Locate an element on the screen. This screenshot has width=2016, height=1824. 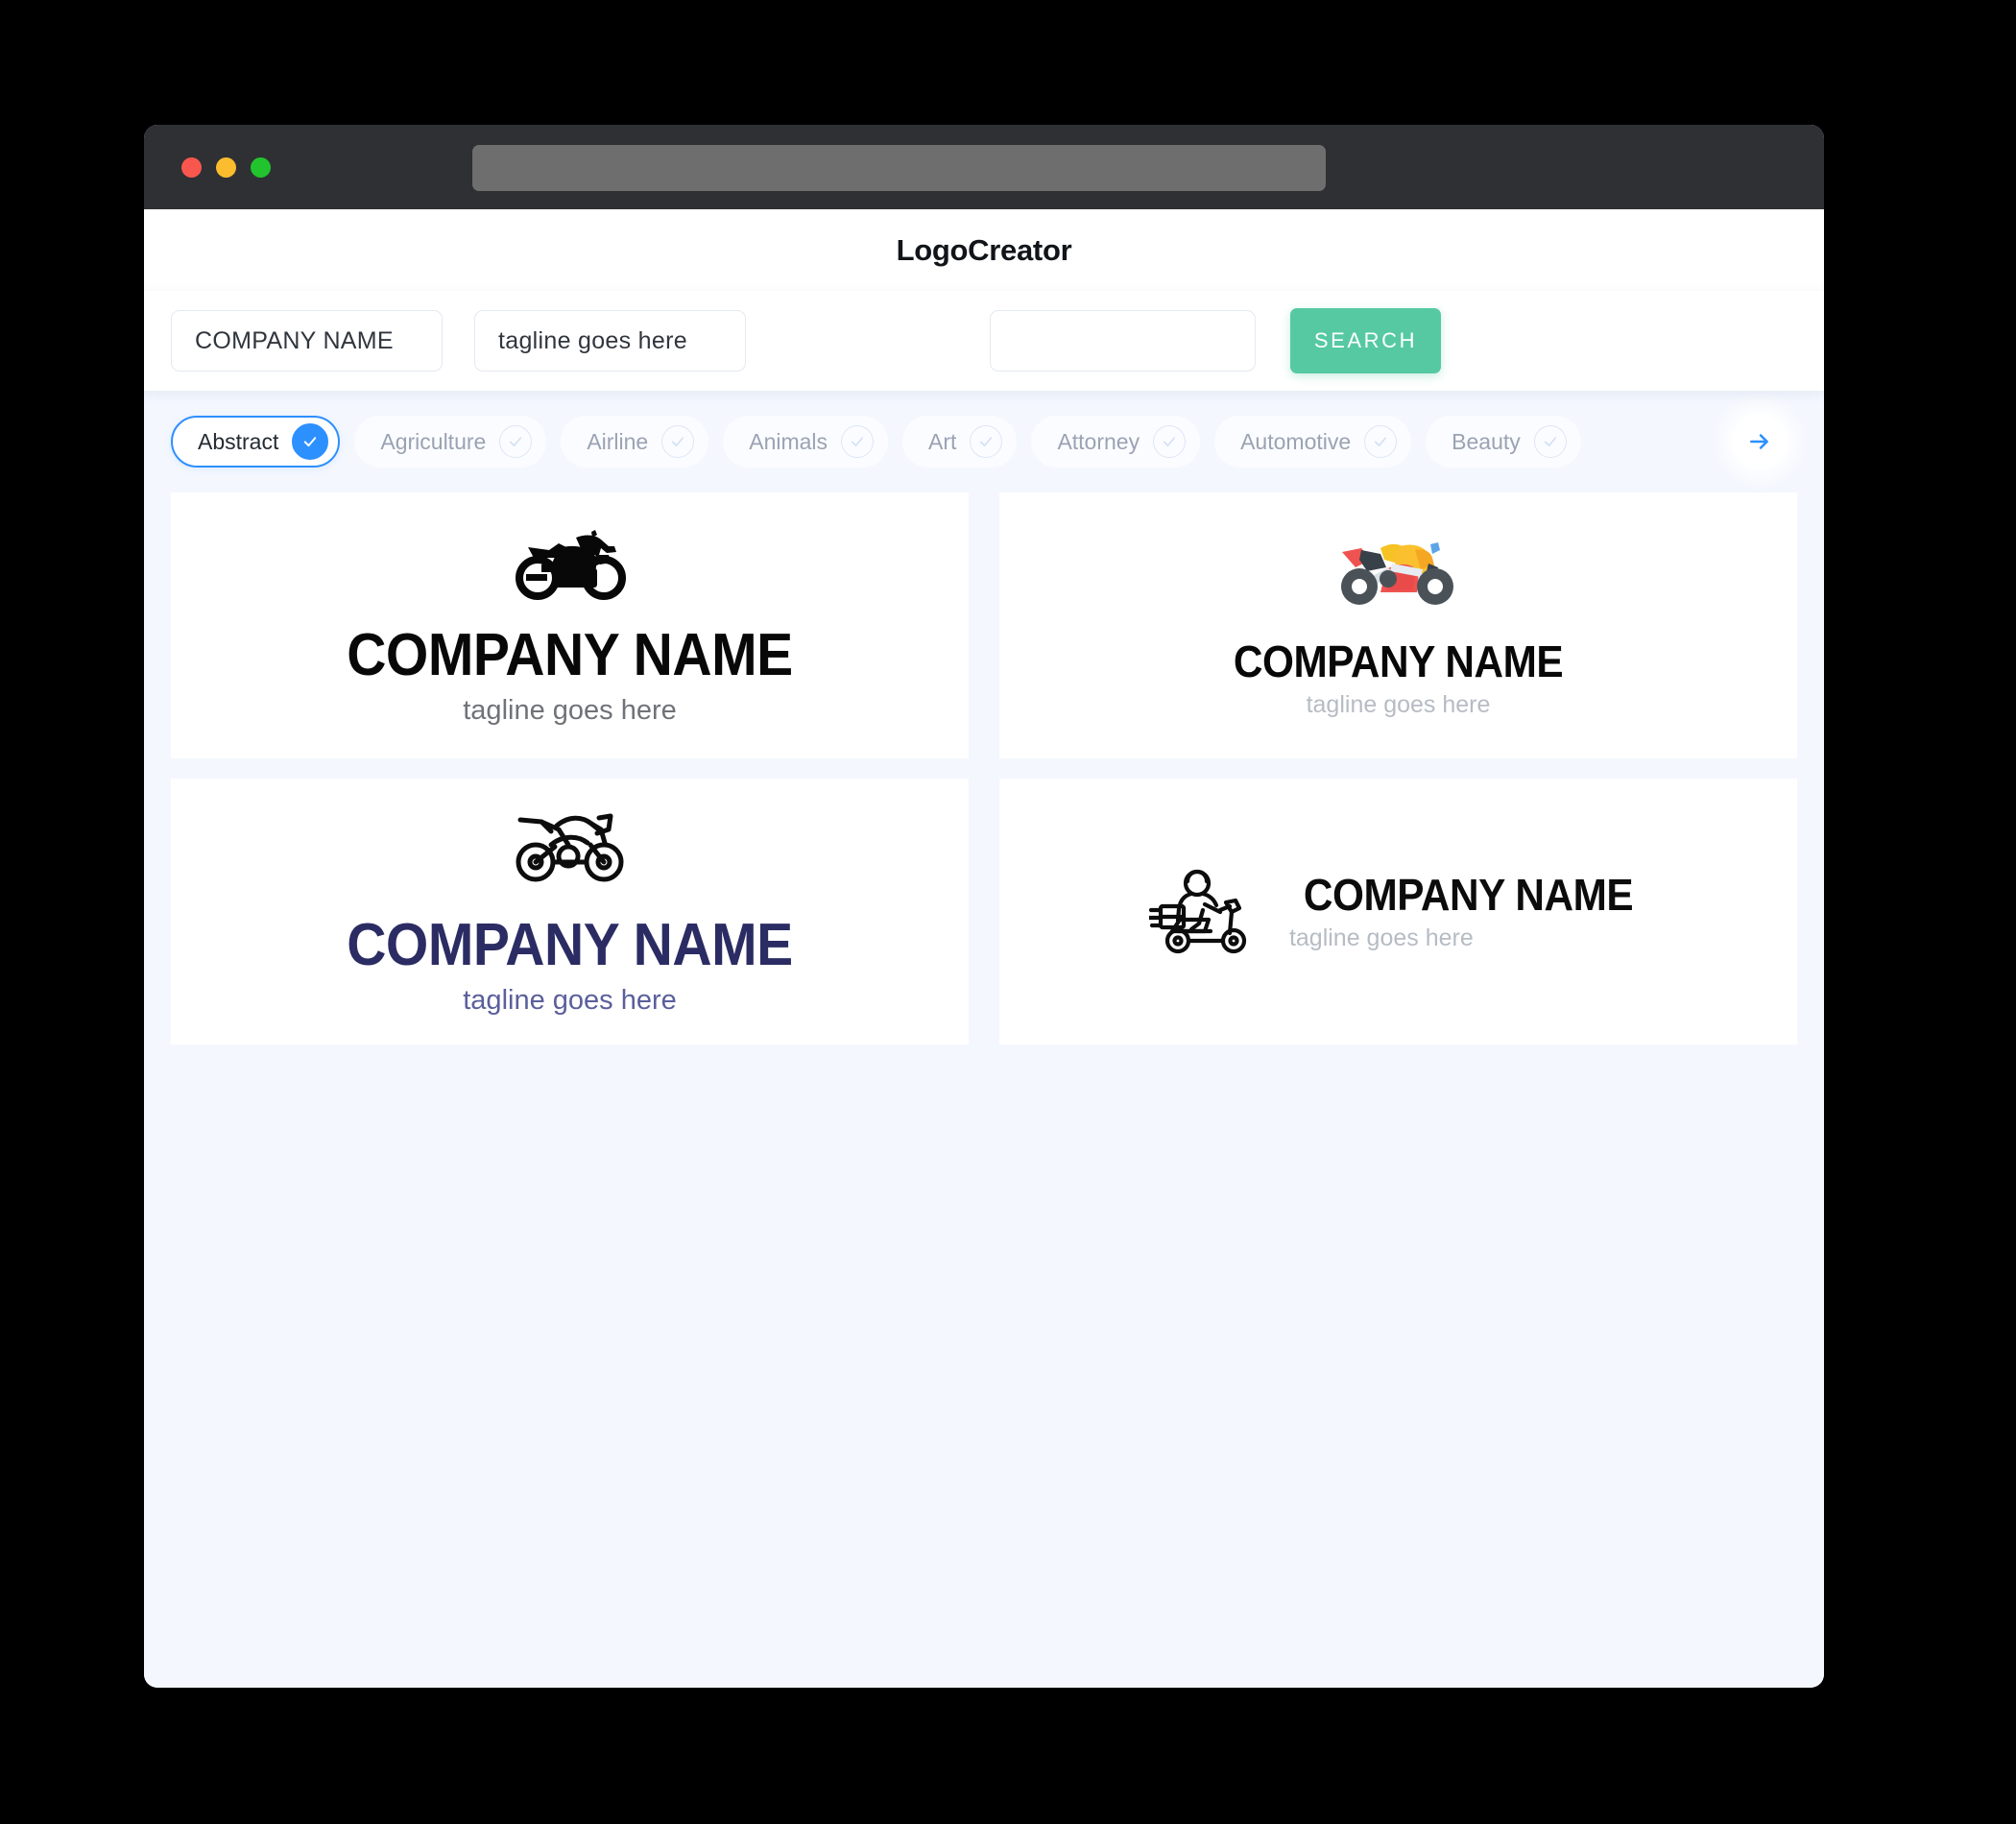
category-chip-art: Art is located at coordinates (960, 442).